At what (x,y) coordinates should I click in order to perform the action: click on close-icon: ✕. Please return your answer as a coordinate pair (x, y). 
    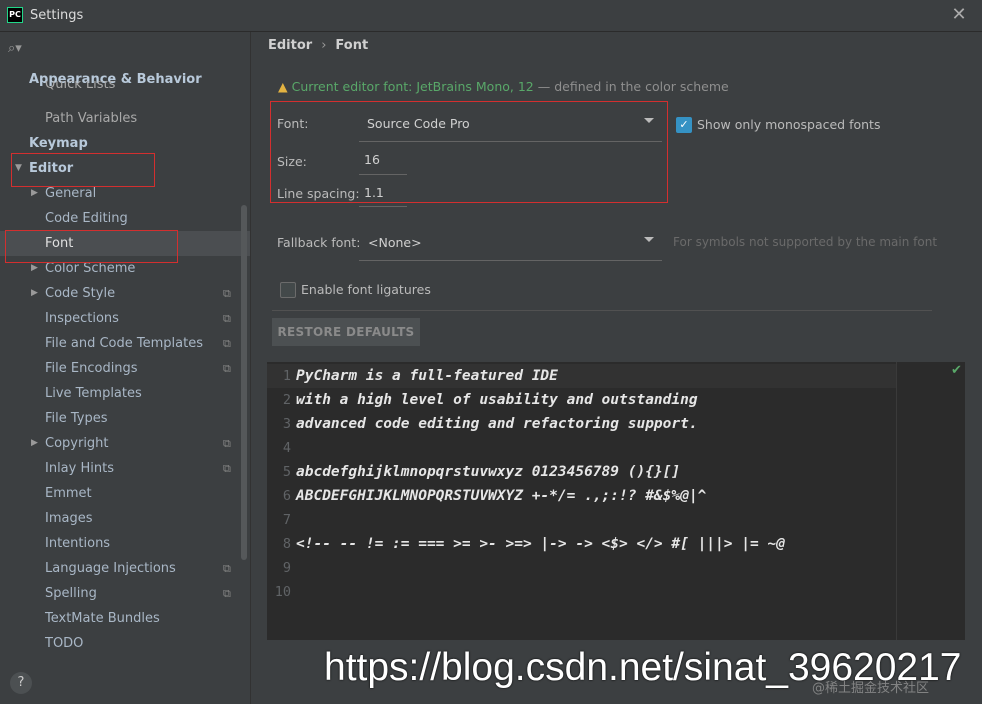
    Looking at the image, I should click on (959, 14).